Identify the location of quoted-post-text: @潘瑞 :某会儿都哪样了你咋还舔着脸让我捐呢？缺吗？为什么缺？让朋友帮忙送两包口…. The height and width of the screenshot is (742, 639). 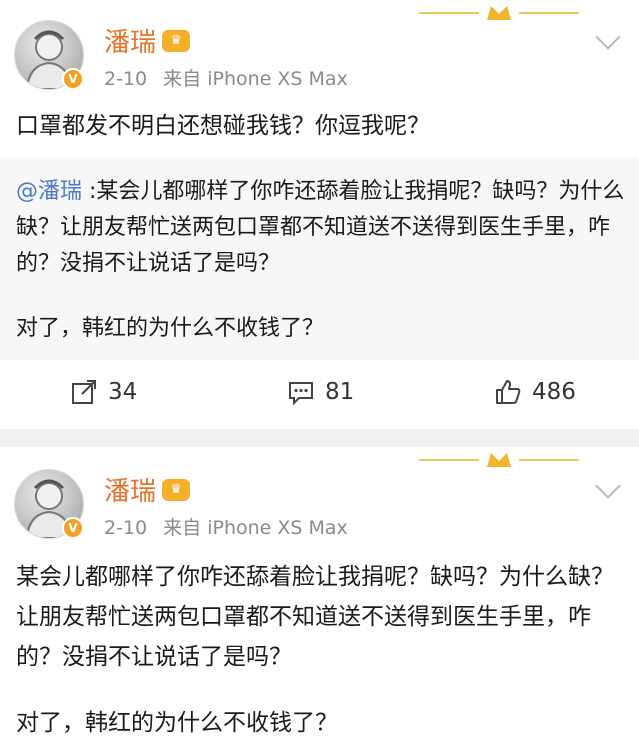
(321, 228).